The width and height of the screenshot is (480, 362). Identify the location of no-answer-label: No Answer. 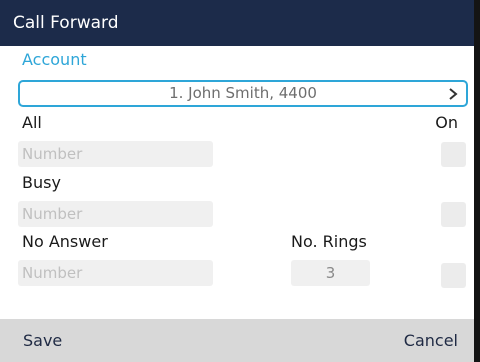
(65, 241).